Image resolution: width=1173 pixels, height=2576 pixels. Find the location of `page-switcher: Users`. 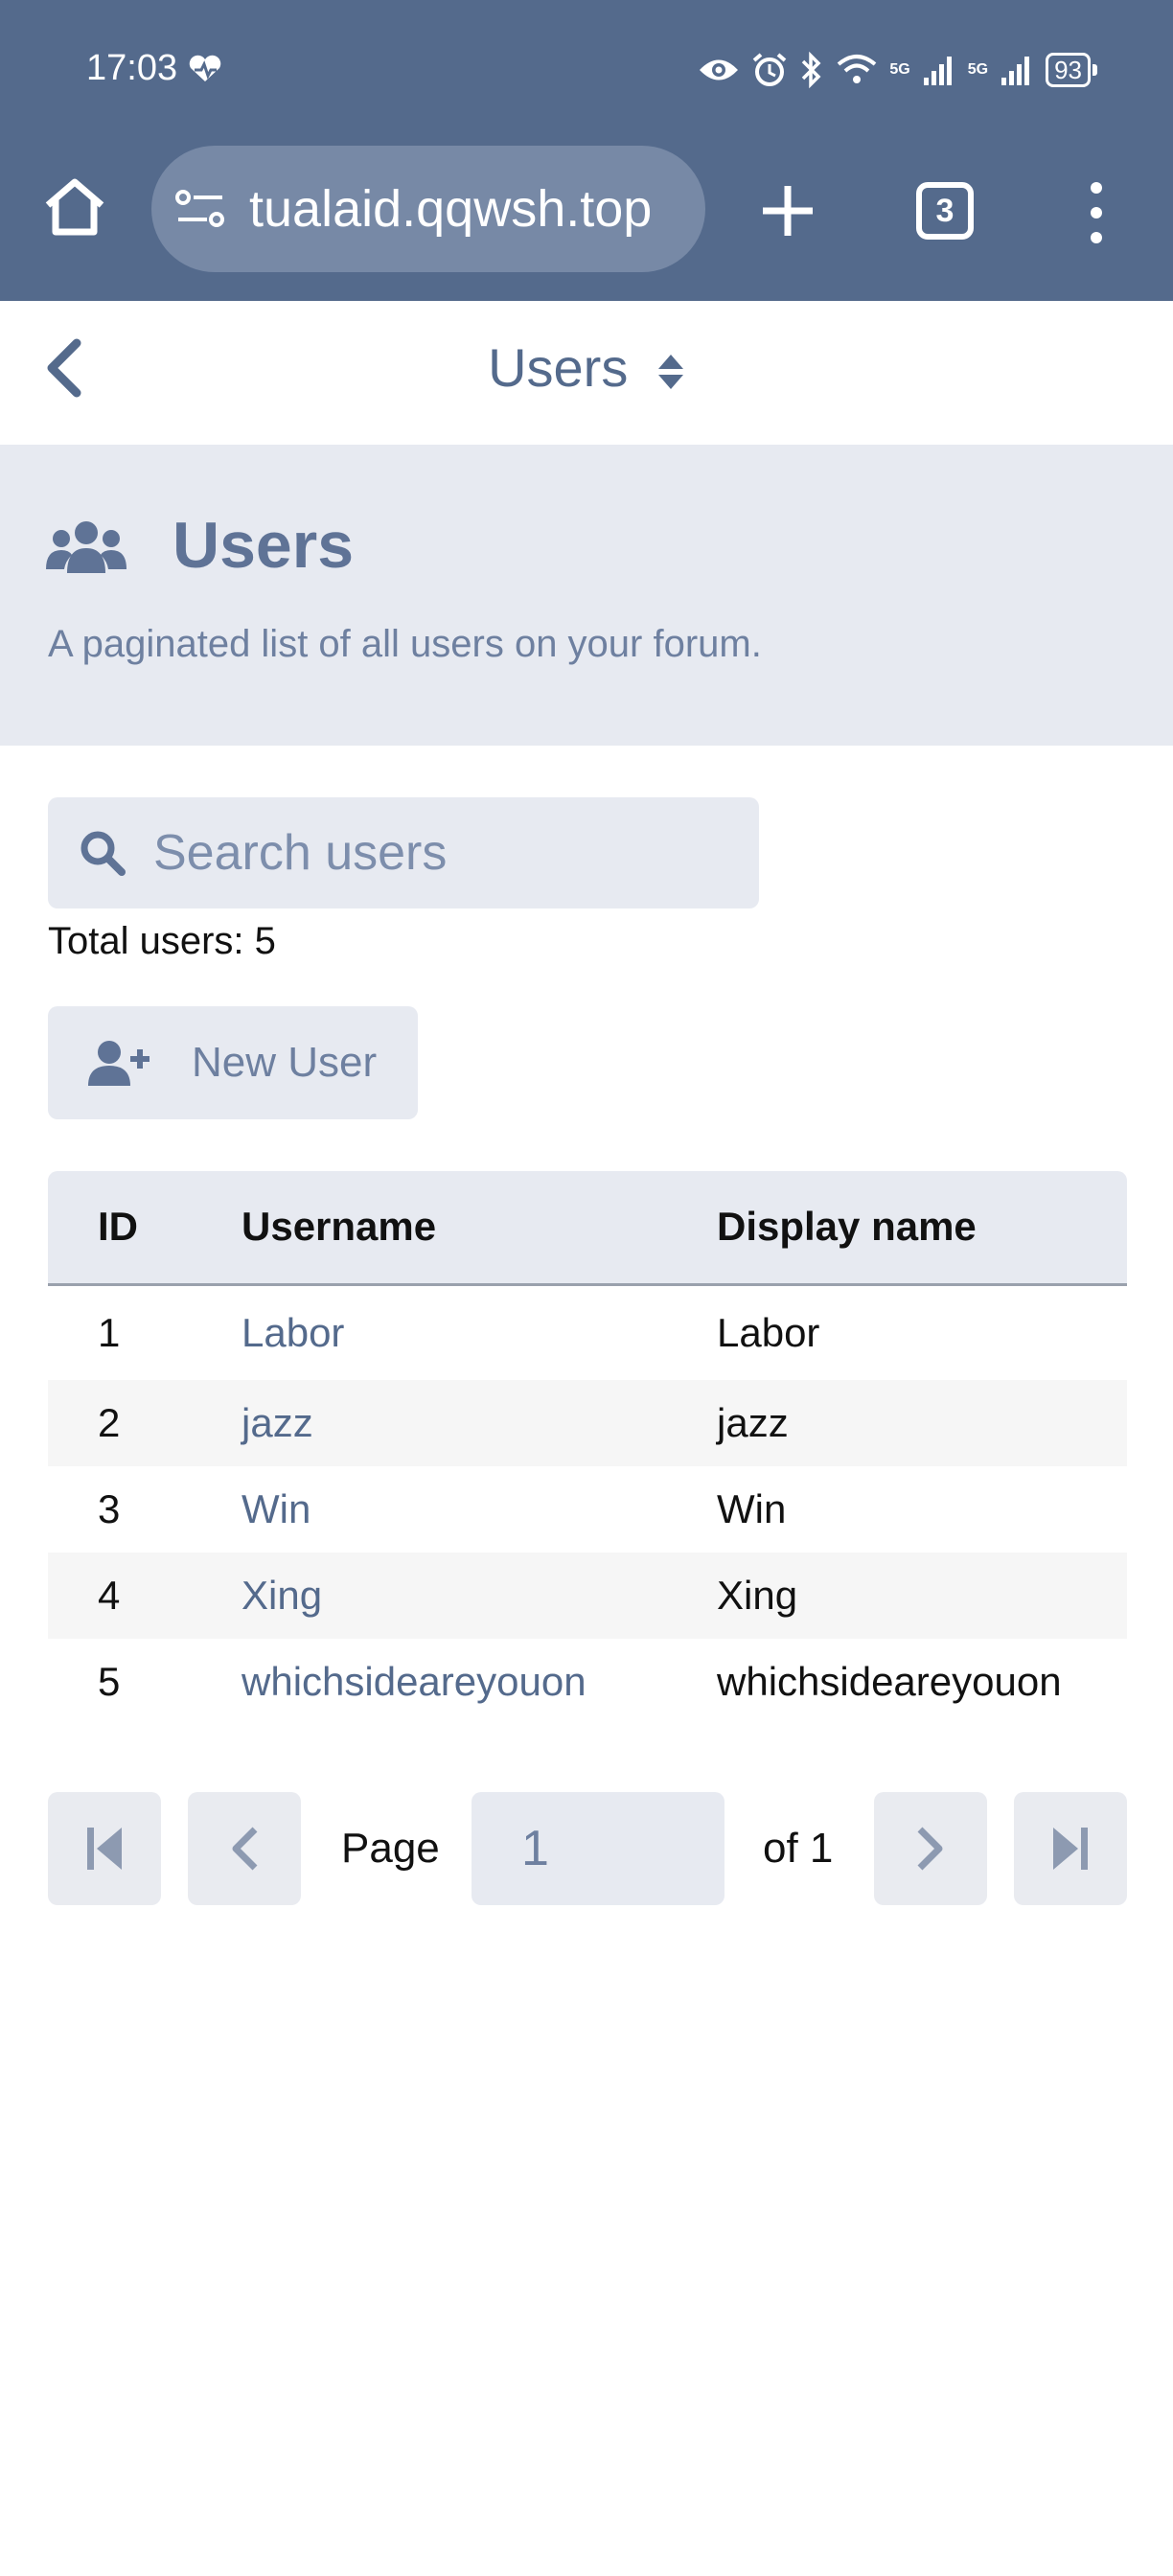

page-switcher: Users is located at coordinates (586, 368).